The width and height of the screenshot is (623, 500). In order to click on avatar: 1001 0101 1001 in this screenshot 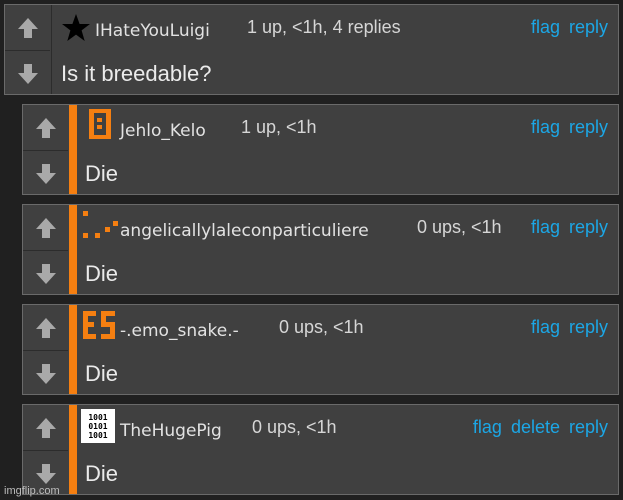, I will do `click(98, 426)`.